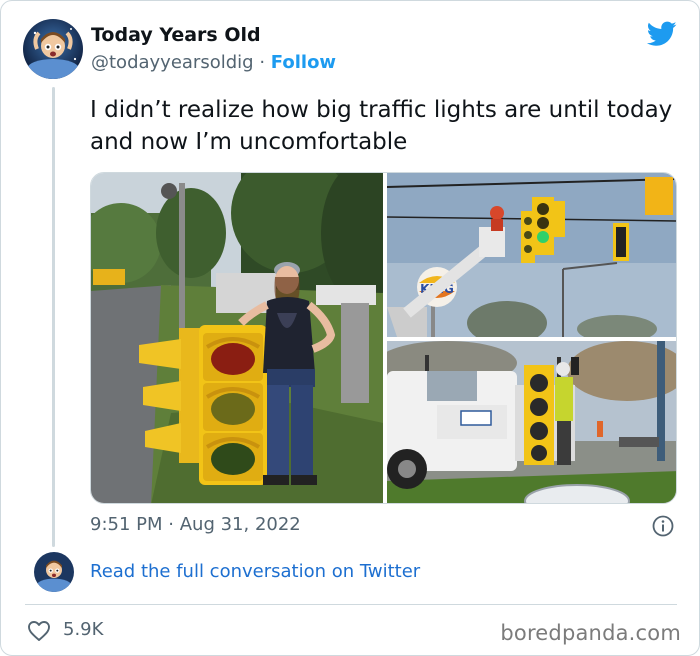 The width and height of the screenshot is (700, 656). What do you see at coordinates (255, 571) in the screenshot?
I see `read-conversation-link: Read the full conversation on Twitter` at bounding box center [255, 571].